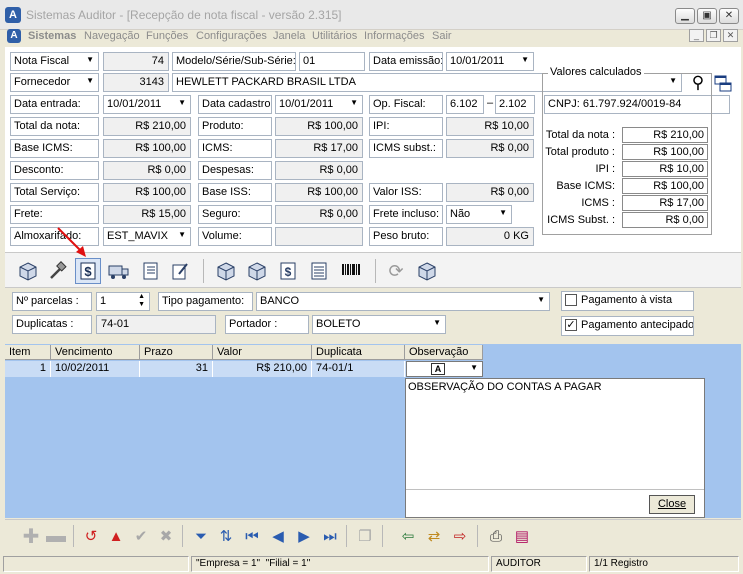 The height and width of the screenshot is (574, 743). I want to click on menu-janela: Janela, so click(289, 36).